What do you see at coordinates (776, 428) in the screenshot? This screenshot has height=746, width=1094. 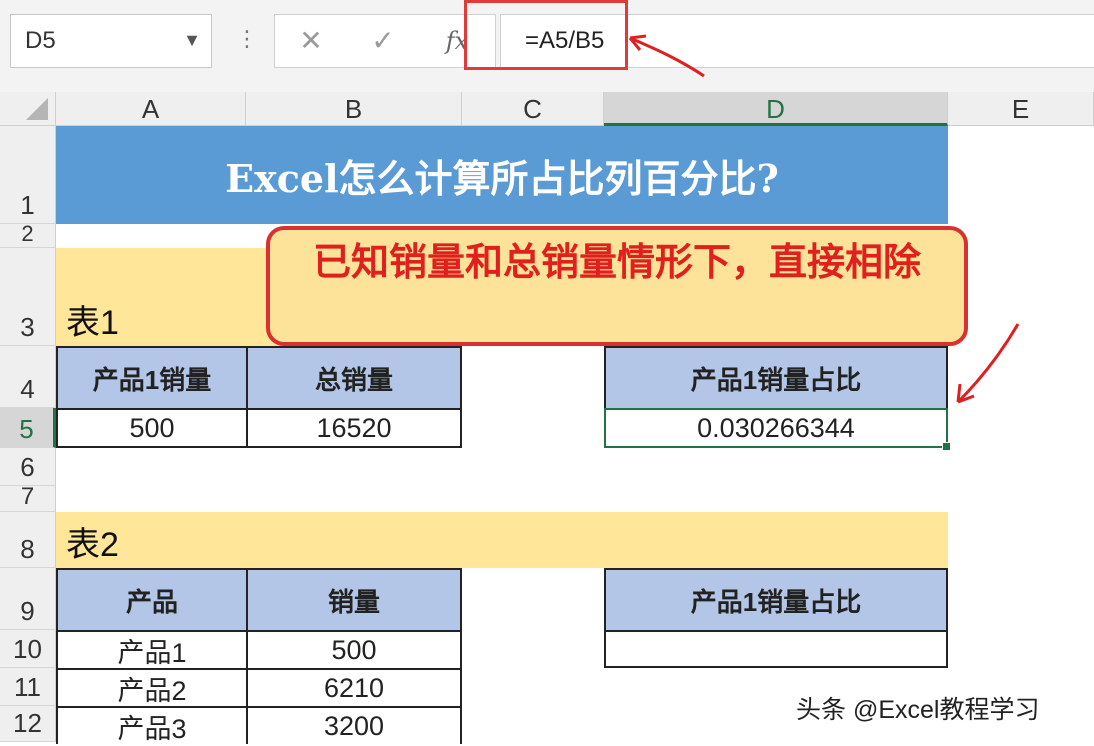 I see `cell-d5-selected: 0.030266344` at bounding box center [776, 428].